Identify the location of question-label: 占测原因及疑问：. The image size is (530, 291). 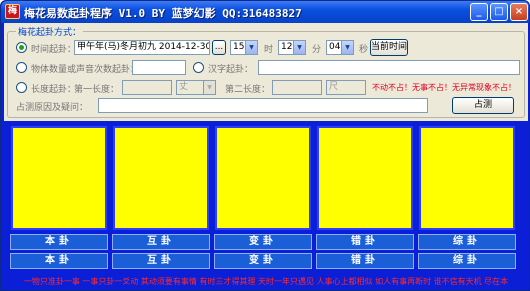
(52, 108).